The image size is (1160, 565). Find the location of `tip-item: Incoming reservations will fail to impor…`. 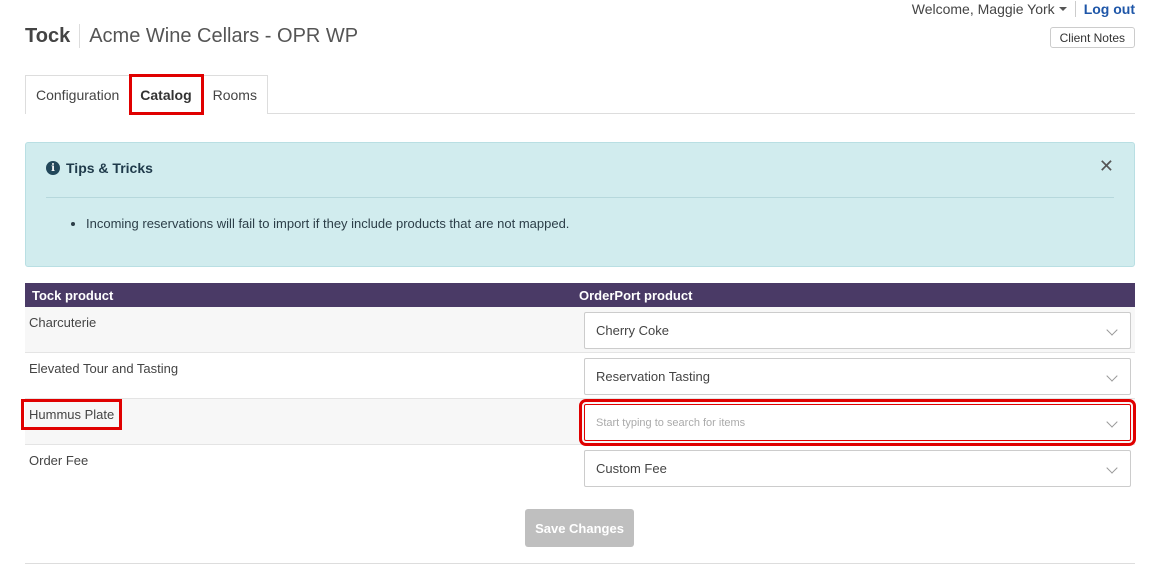

tip-item: Incoming reservations will fail to impor… is located at coordinates (327, 223).